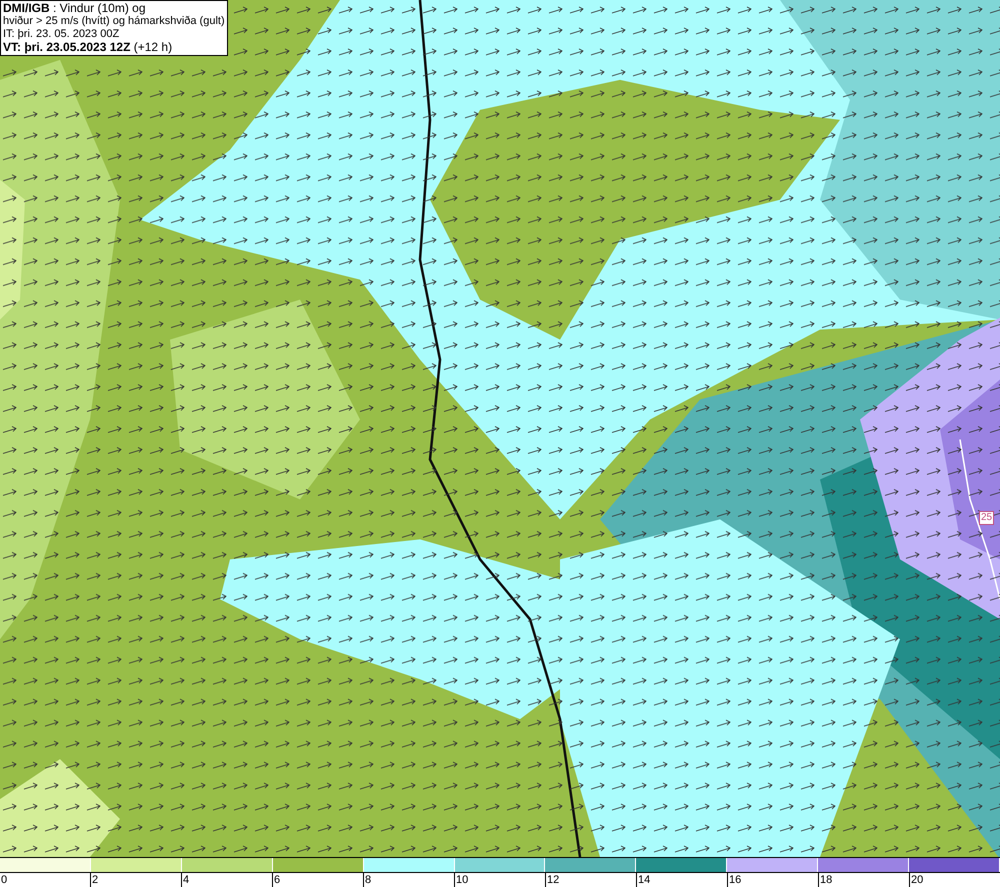 Image resolution: width=1000 pixels, height=887 pixels. I want to click on legend-label: 10, so click(462, 880).